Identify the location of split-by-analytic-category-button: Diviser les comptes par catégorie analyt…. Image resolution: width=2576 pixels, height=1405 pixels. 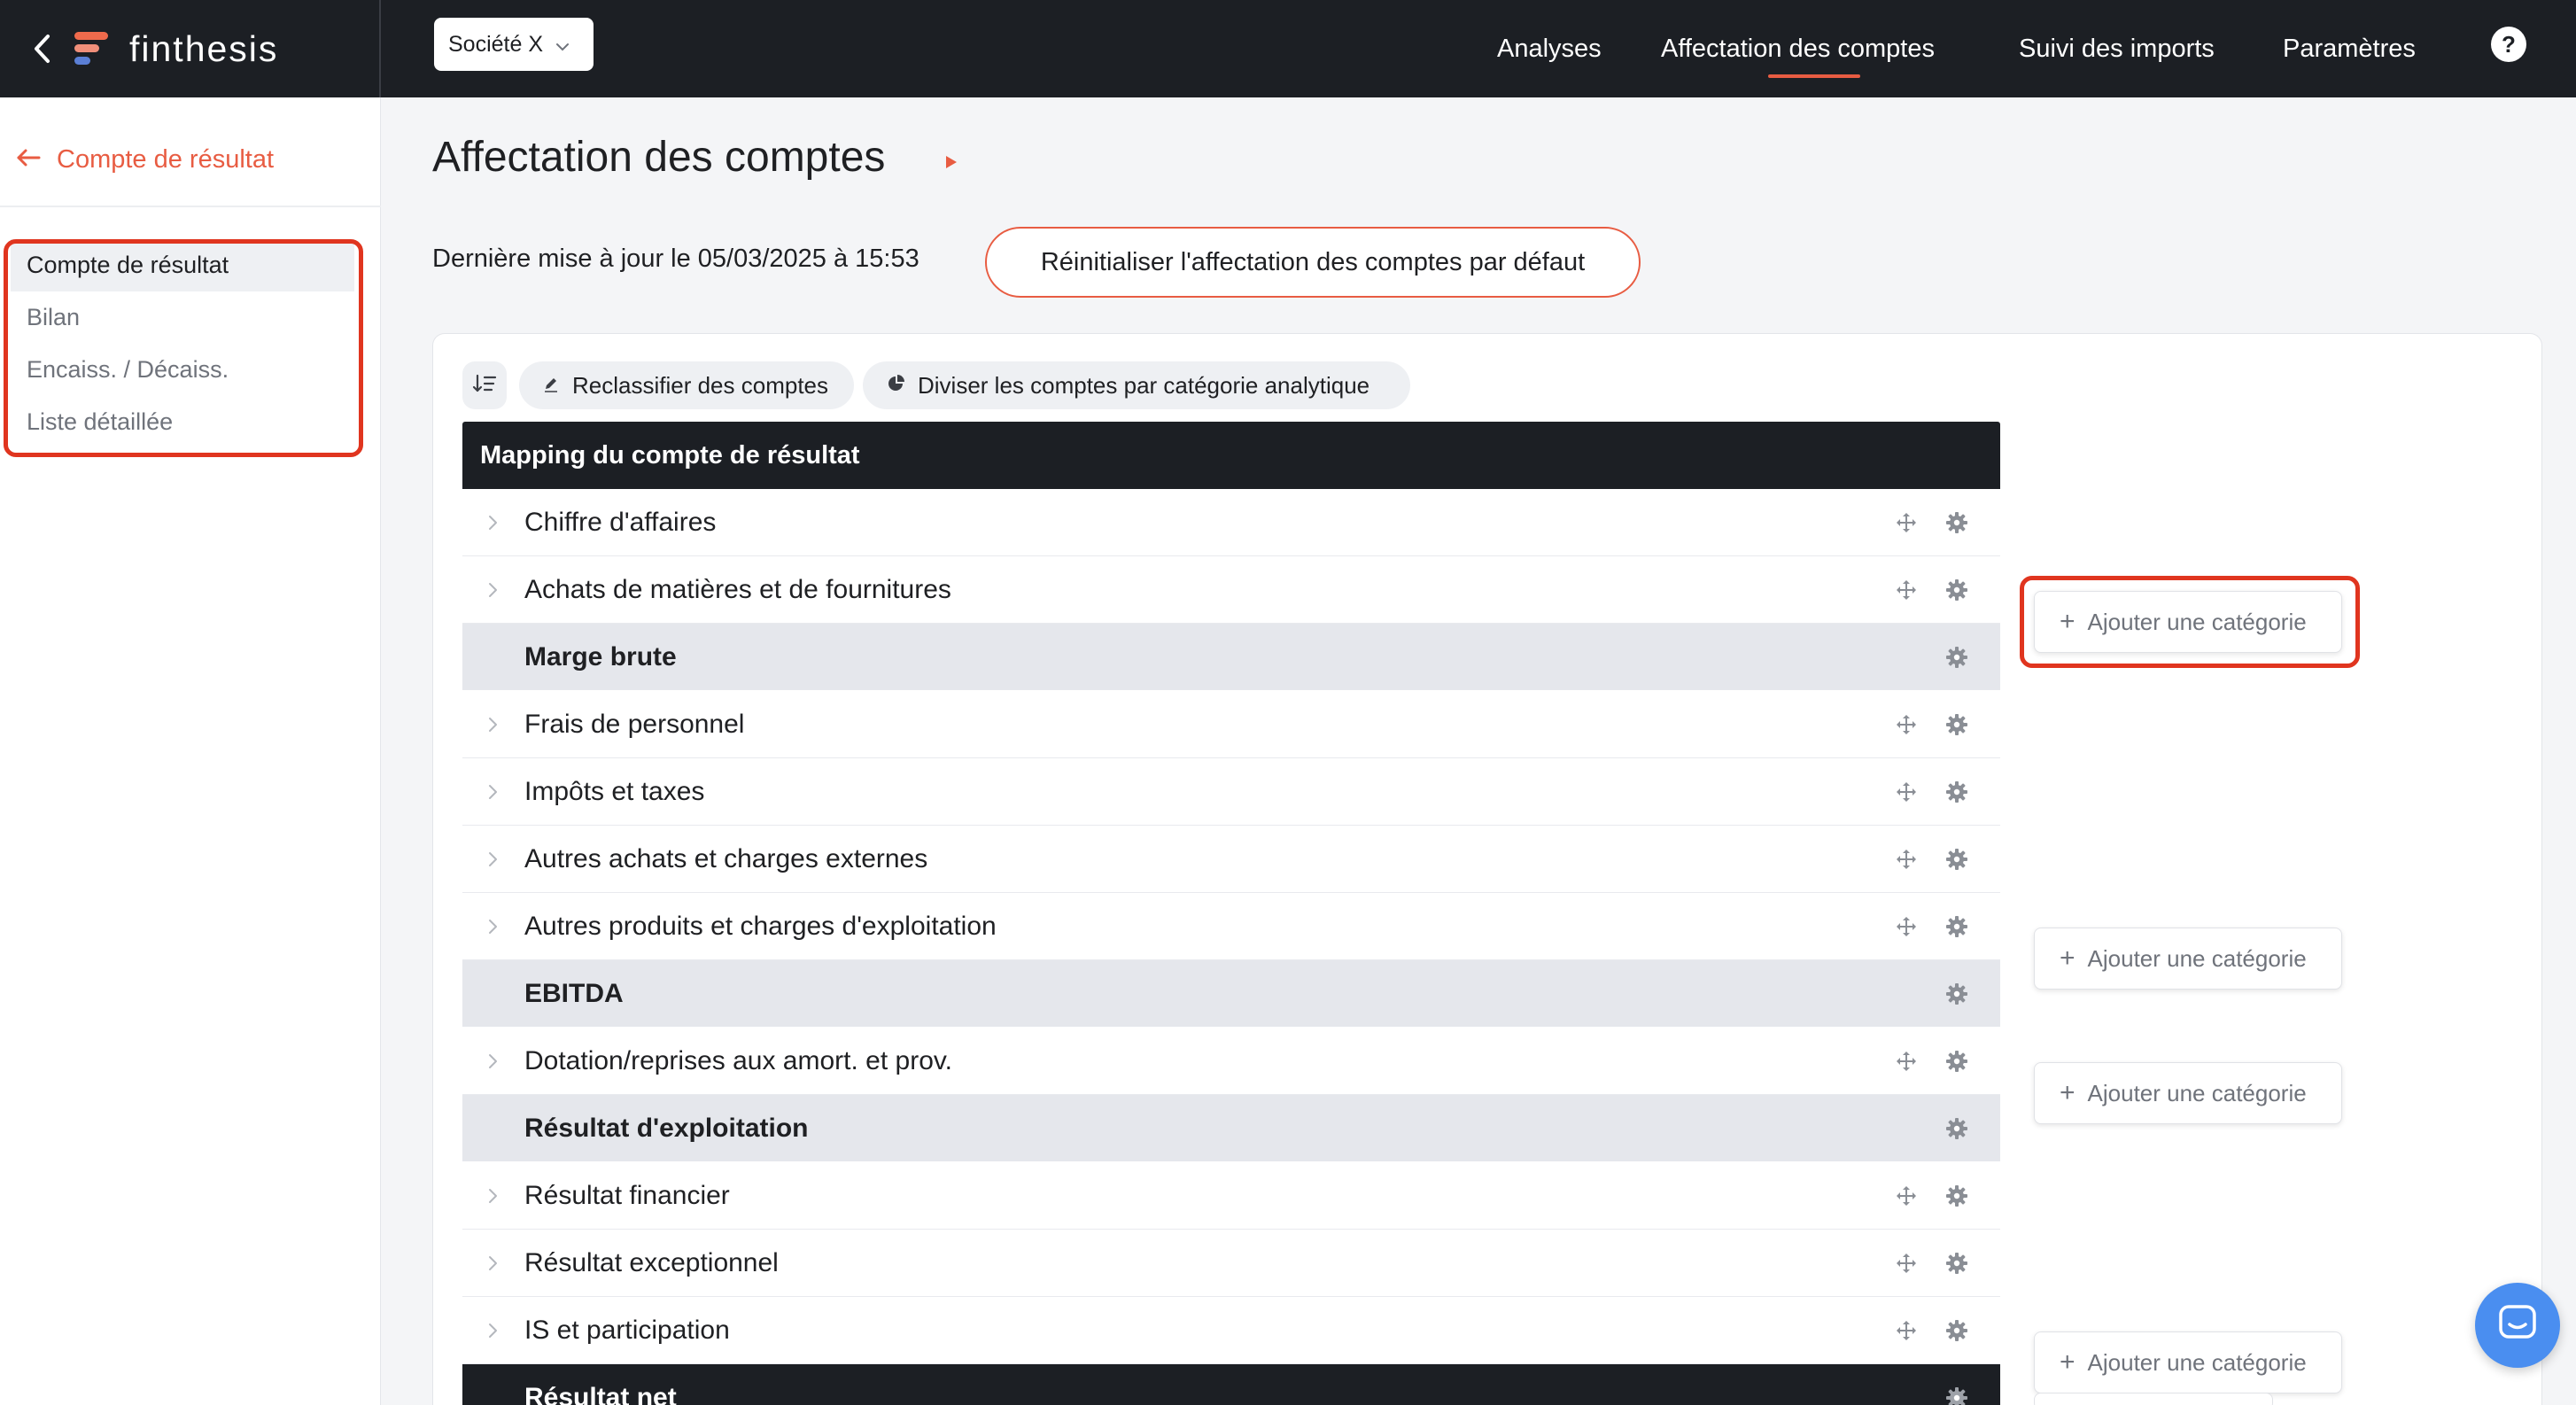
(1136, 385).